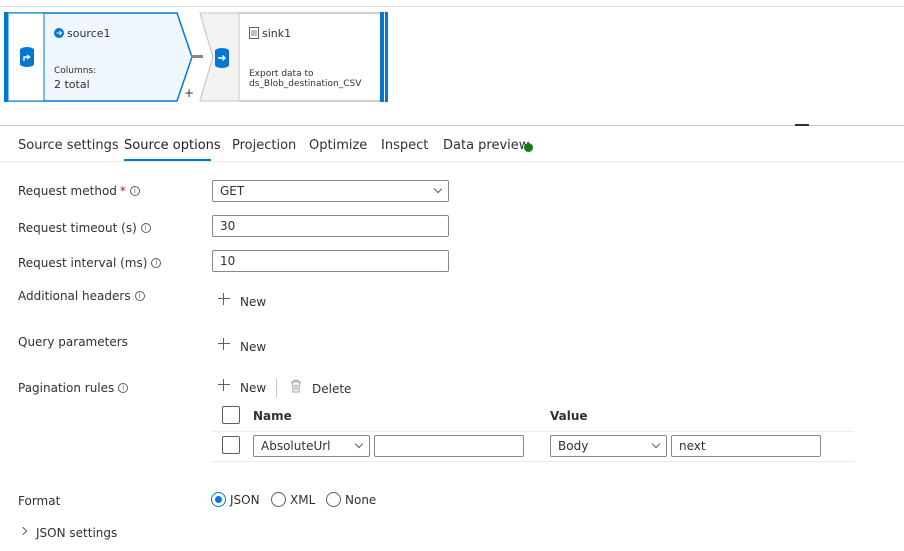 Image resolution: width=904 pixels, height=551 pixels. What do you see at coordinates (452, 161) in the screenshot?
I see `tabs-divider` at bounding box center [452, 161].